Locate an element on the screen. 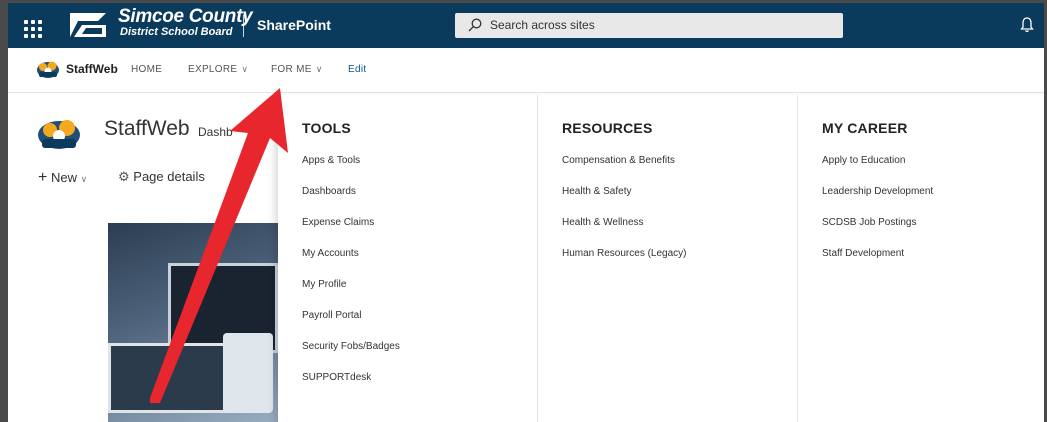 This screenshot has height=422, width=1047. nav-home-label: HOME is located at coordinates (147, 69).